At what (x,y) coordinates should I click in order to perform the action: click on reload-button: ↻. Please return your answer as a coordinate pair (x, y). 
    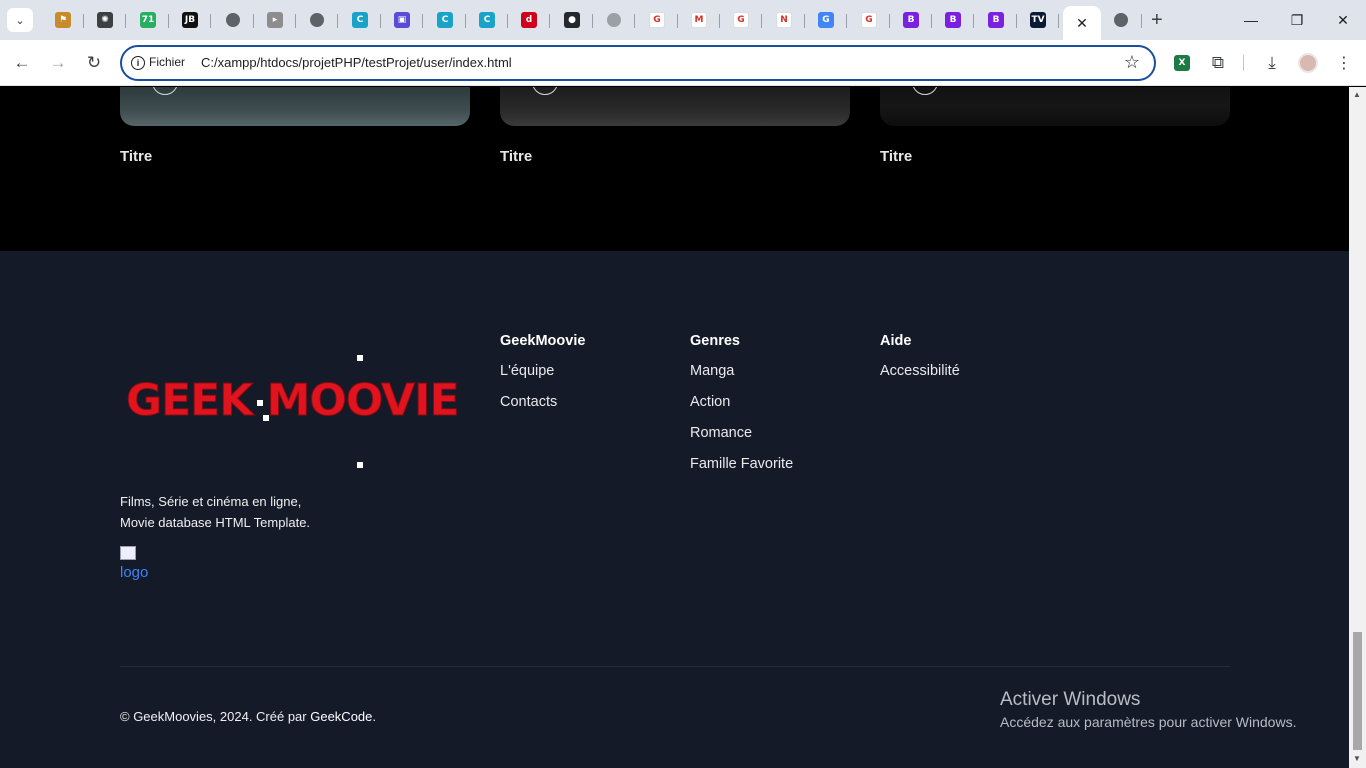
    Looking at the image, I should click on (94, 63).